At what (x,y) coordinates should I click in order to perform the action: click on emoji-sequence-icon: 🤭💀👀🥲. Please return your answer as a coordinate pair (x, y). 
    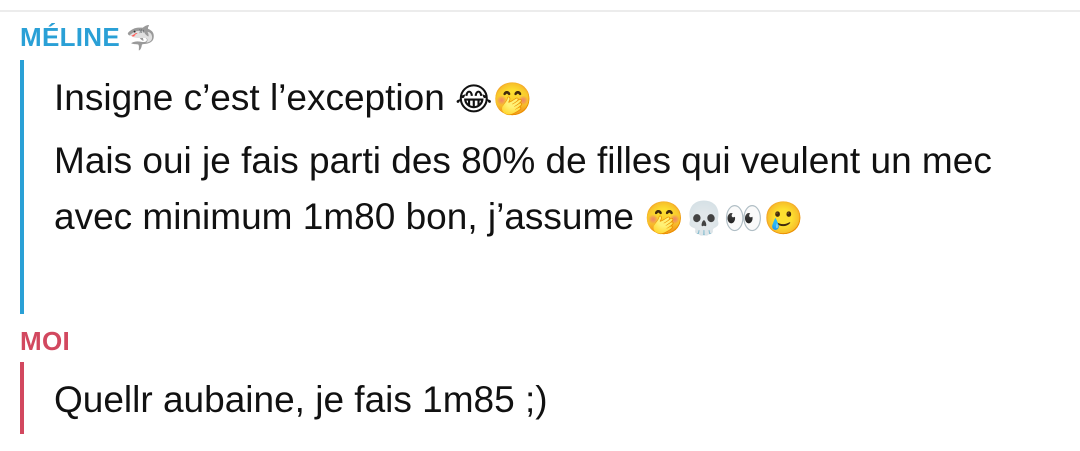
    Looking at the image, I should click on (724, 218).